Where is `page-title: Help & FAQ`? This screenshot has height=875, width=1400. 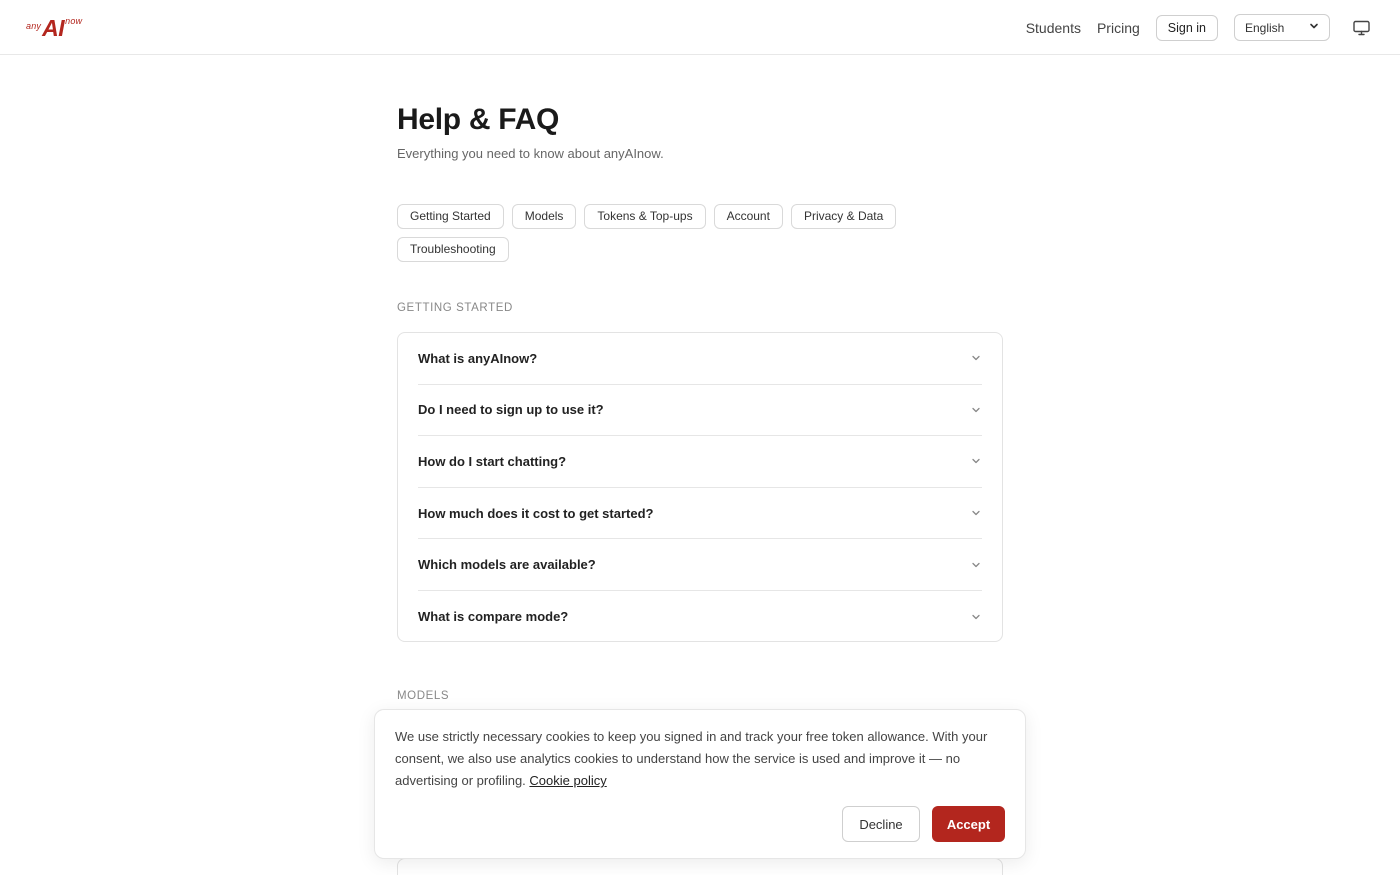 page-title: Help & FAQ is located at coordinates (478, 119).